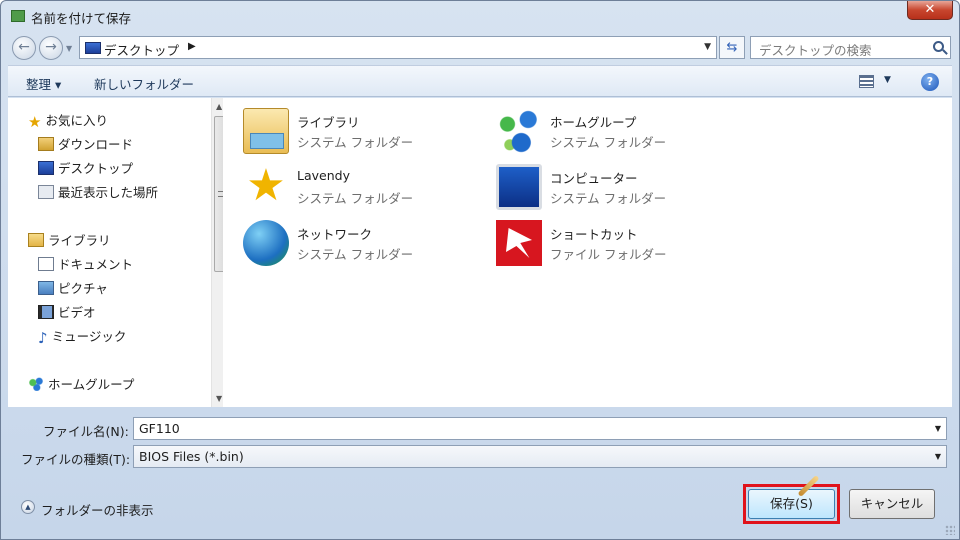 This screenshot has height=540, width=960. Describe the element at coordinates (83, 288) in the screenshot. I see `nav-label: ピクチャ` at that location.